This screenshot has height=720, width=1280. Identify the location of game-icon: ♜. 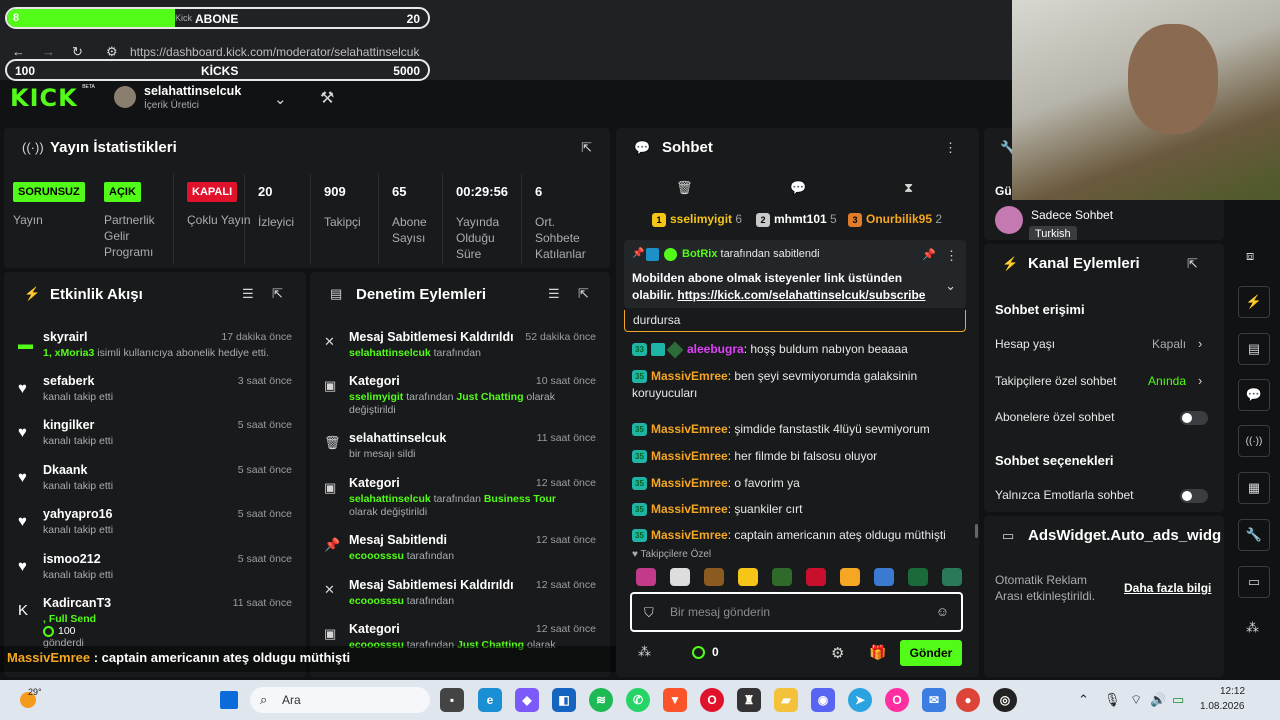
(749, 700).